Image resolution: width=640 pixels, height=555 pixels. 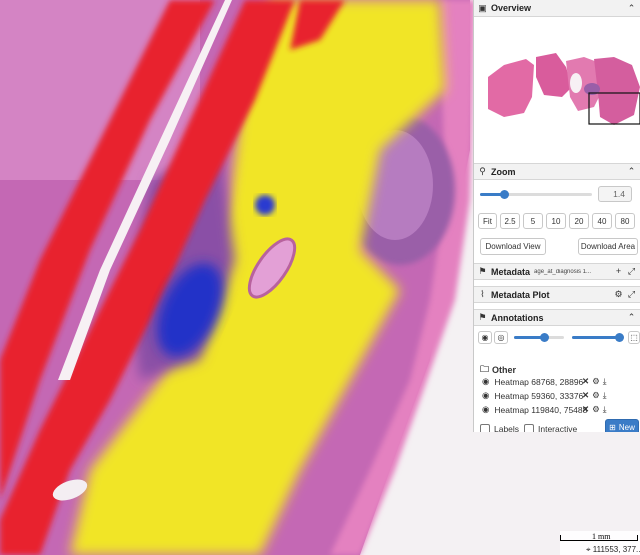 I want to click on zoom-preset-button: 10, so click(x=556, y=221).